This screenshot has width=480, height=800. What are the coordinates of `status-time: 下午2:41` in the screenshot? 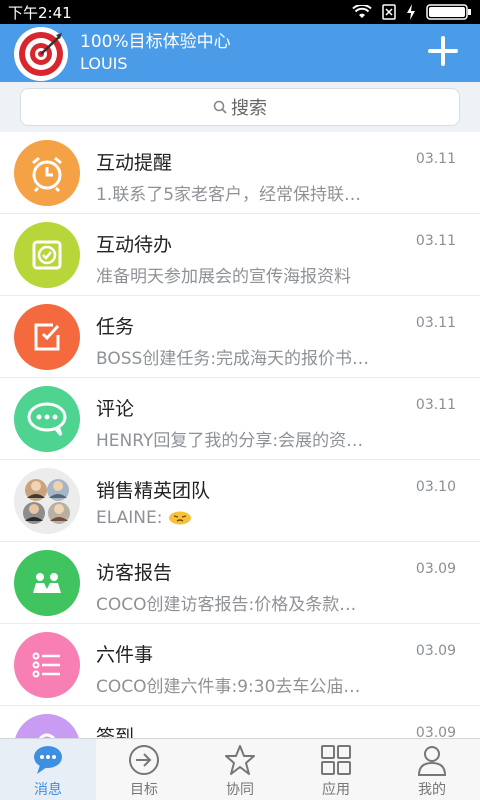 It's located at (40, 12).